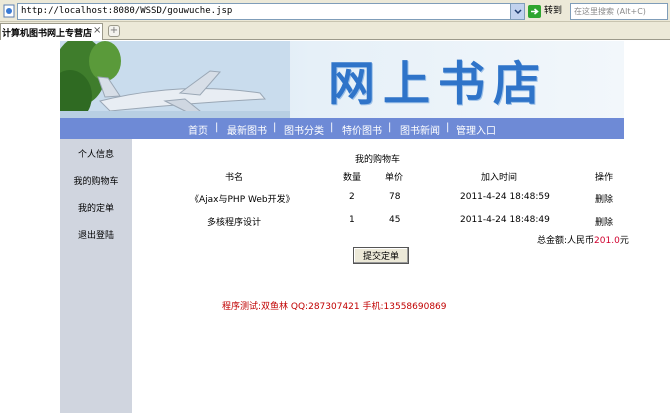 The image size is (670, 413). Describe the element at coordinates (395, 220) in the screenshot. I see `price-cell: 45` at that location.